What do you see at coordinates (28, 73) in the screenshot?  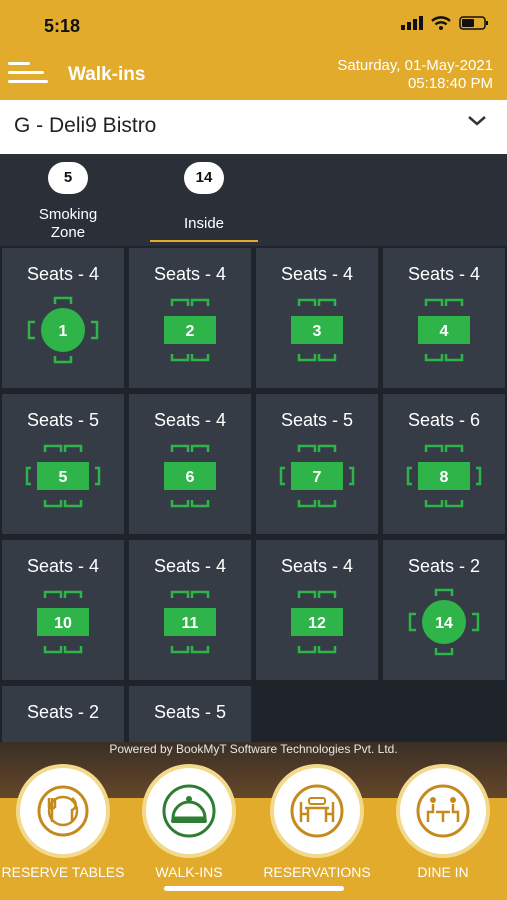 I see `menu-icon` at bounding box center [28, 73].